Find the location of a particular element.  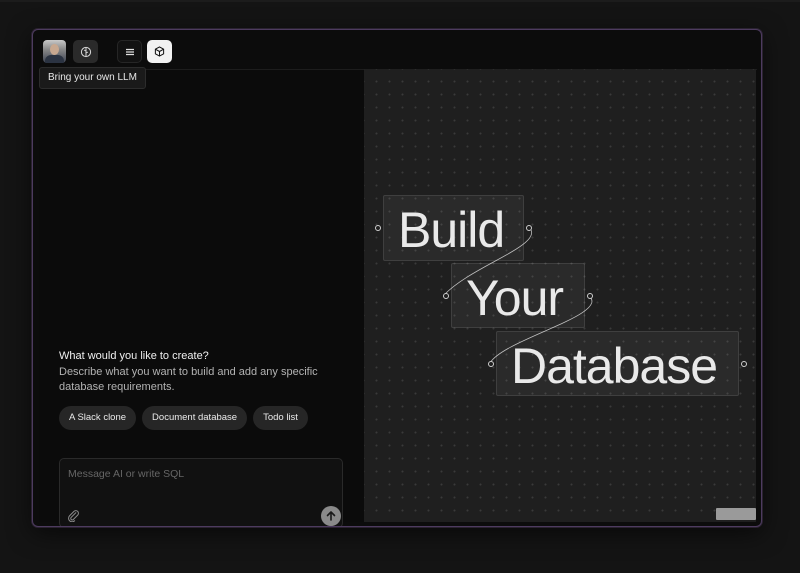

hamburger-icon is located at coordinates (129, 51).